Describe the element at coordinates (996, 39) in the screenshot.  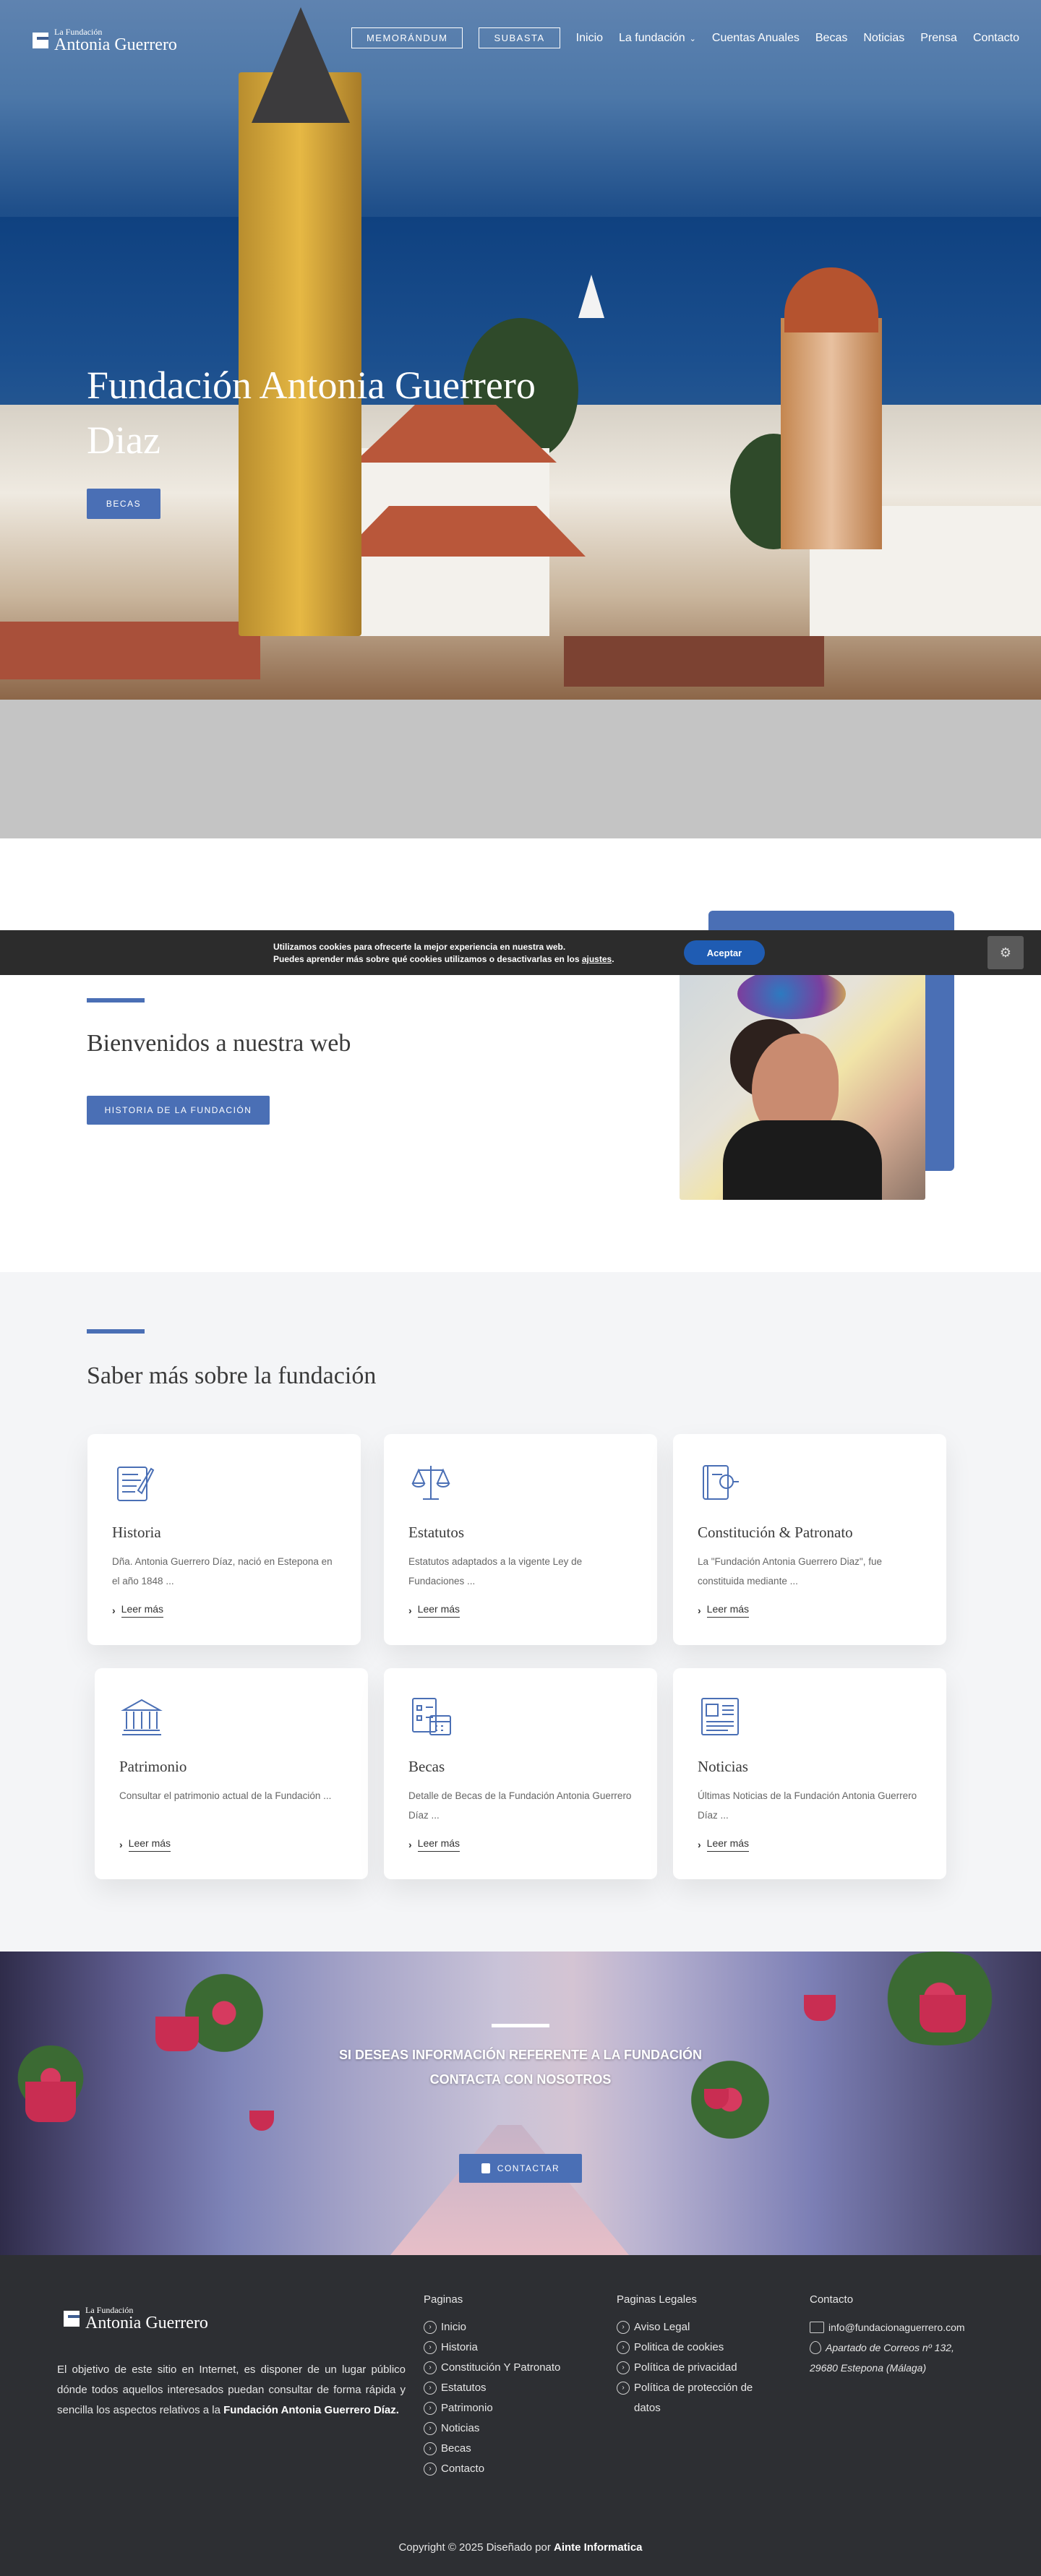
I see `nav-item-contacto: Contacto` at that location.